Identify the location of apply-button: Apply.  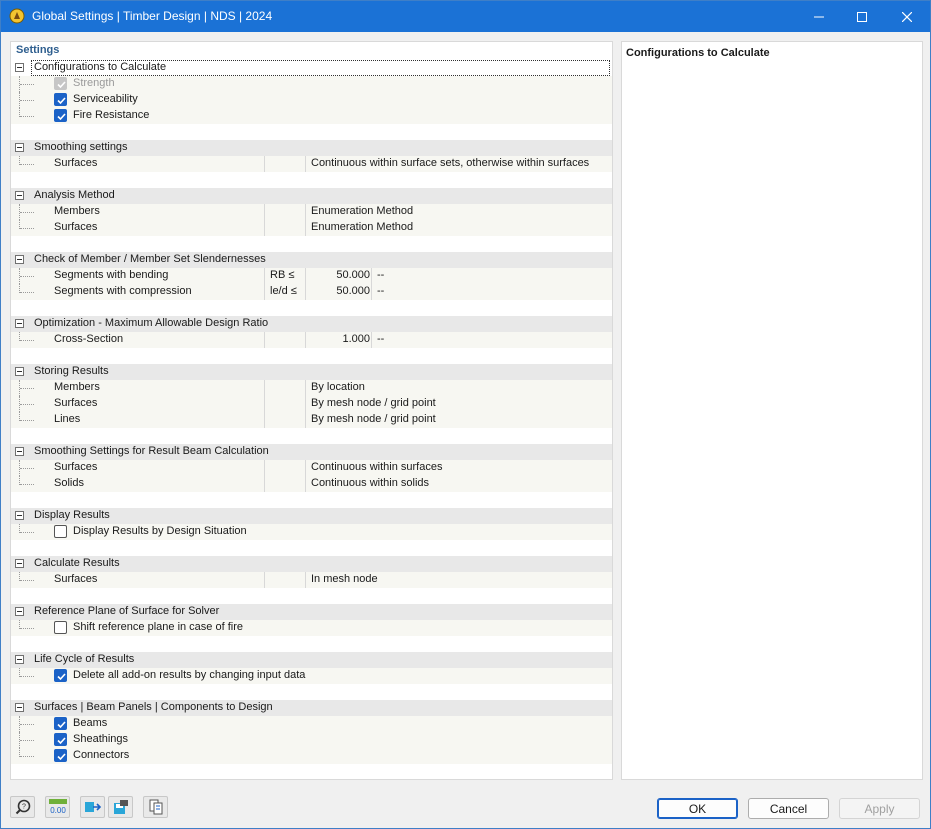
(879, 808).